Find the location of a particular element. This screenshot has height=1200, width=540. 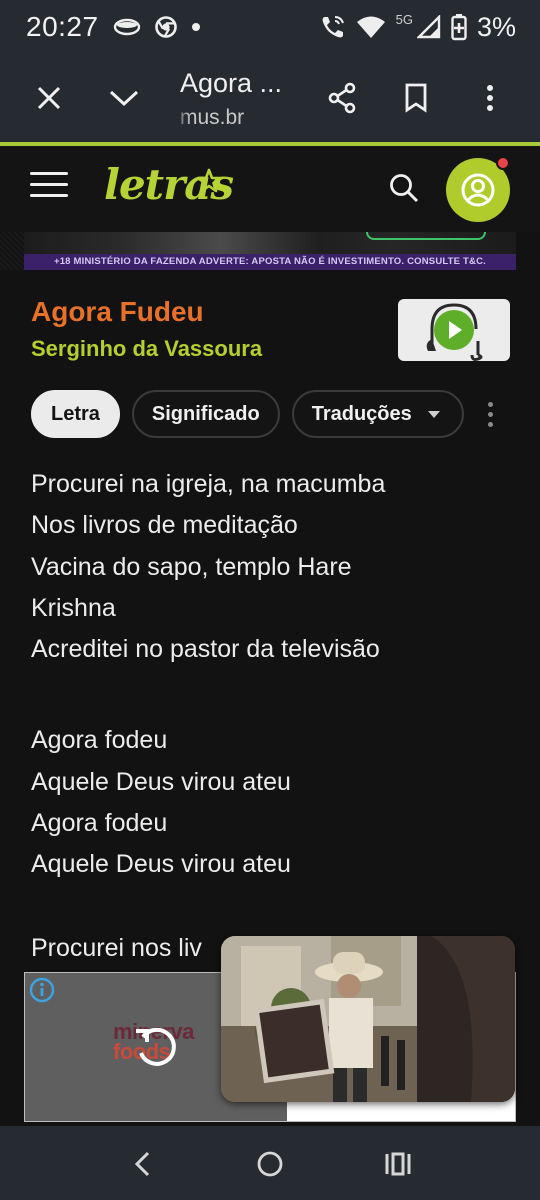

tab-significado: Significado is located at coordinates (205, 414).